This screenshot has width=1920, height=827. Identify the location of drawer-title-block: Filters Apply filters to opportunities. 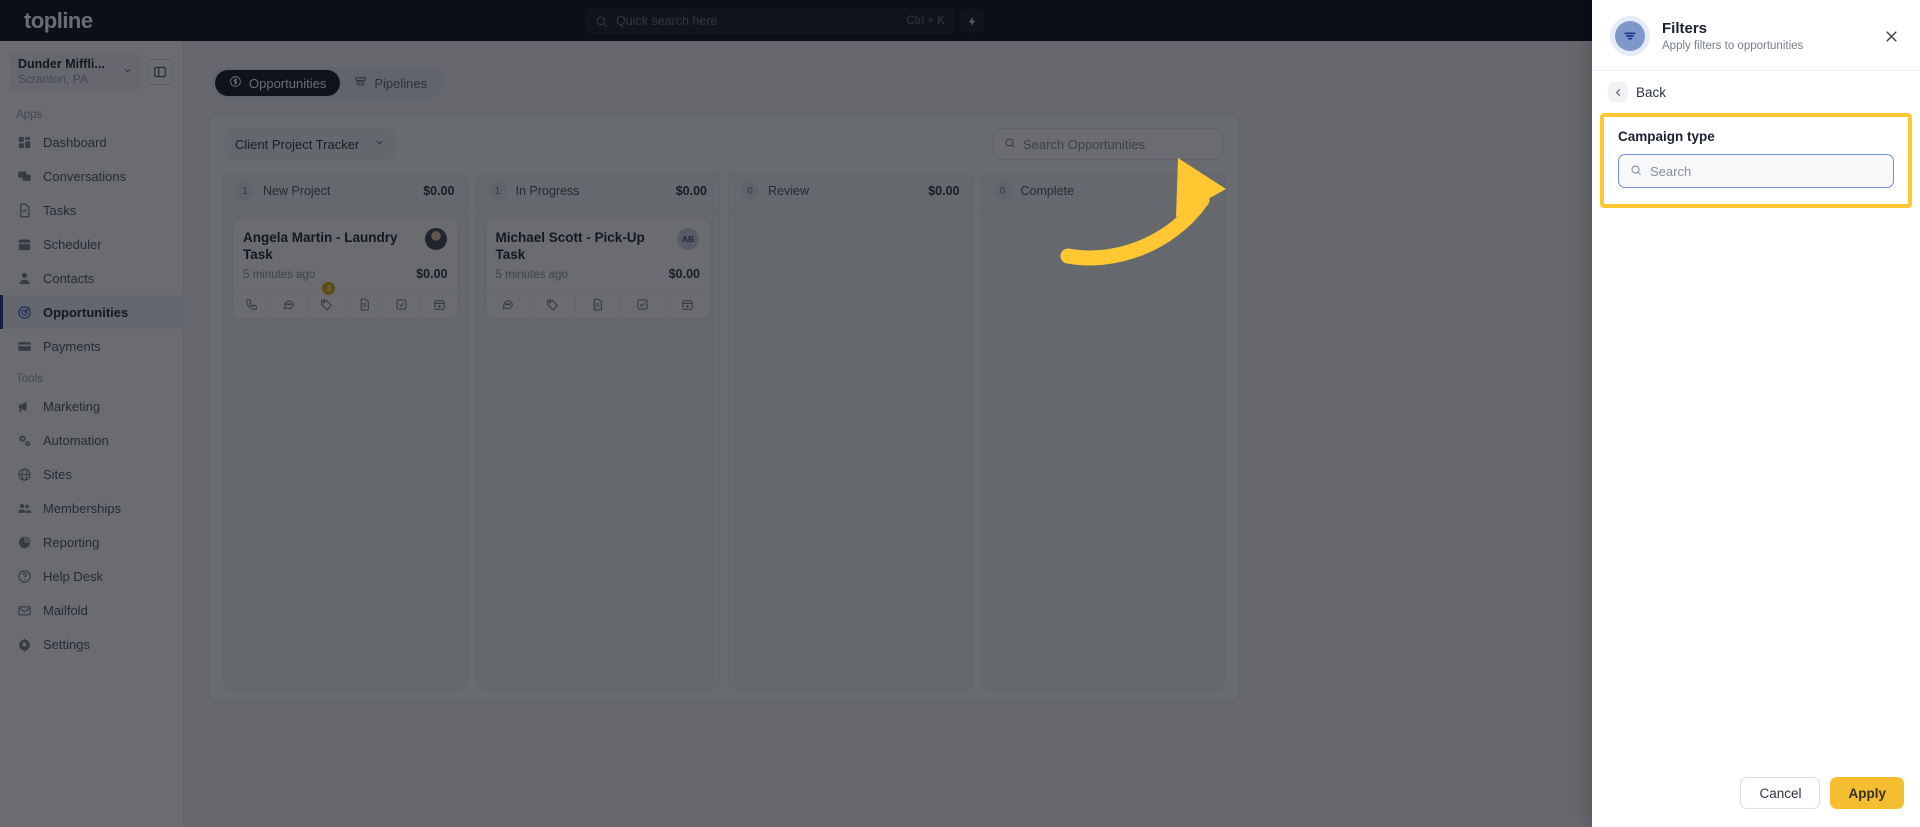
(1732, 36).